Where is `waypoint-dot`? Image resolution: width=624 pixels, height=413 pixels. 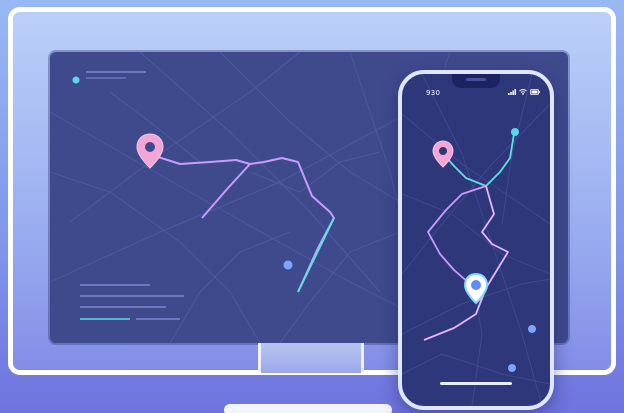
waypoint-dot is located at coordinates (532, 329).